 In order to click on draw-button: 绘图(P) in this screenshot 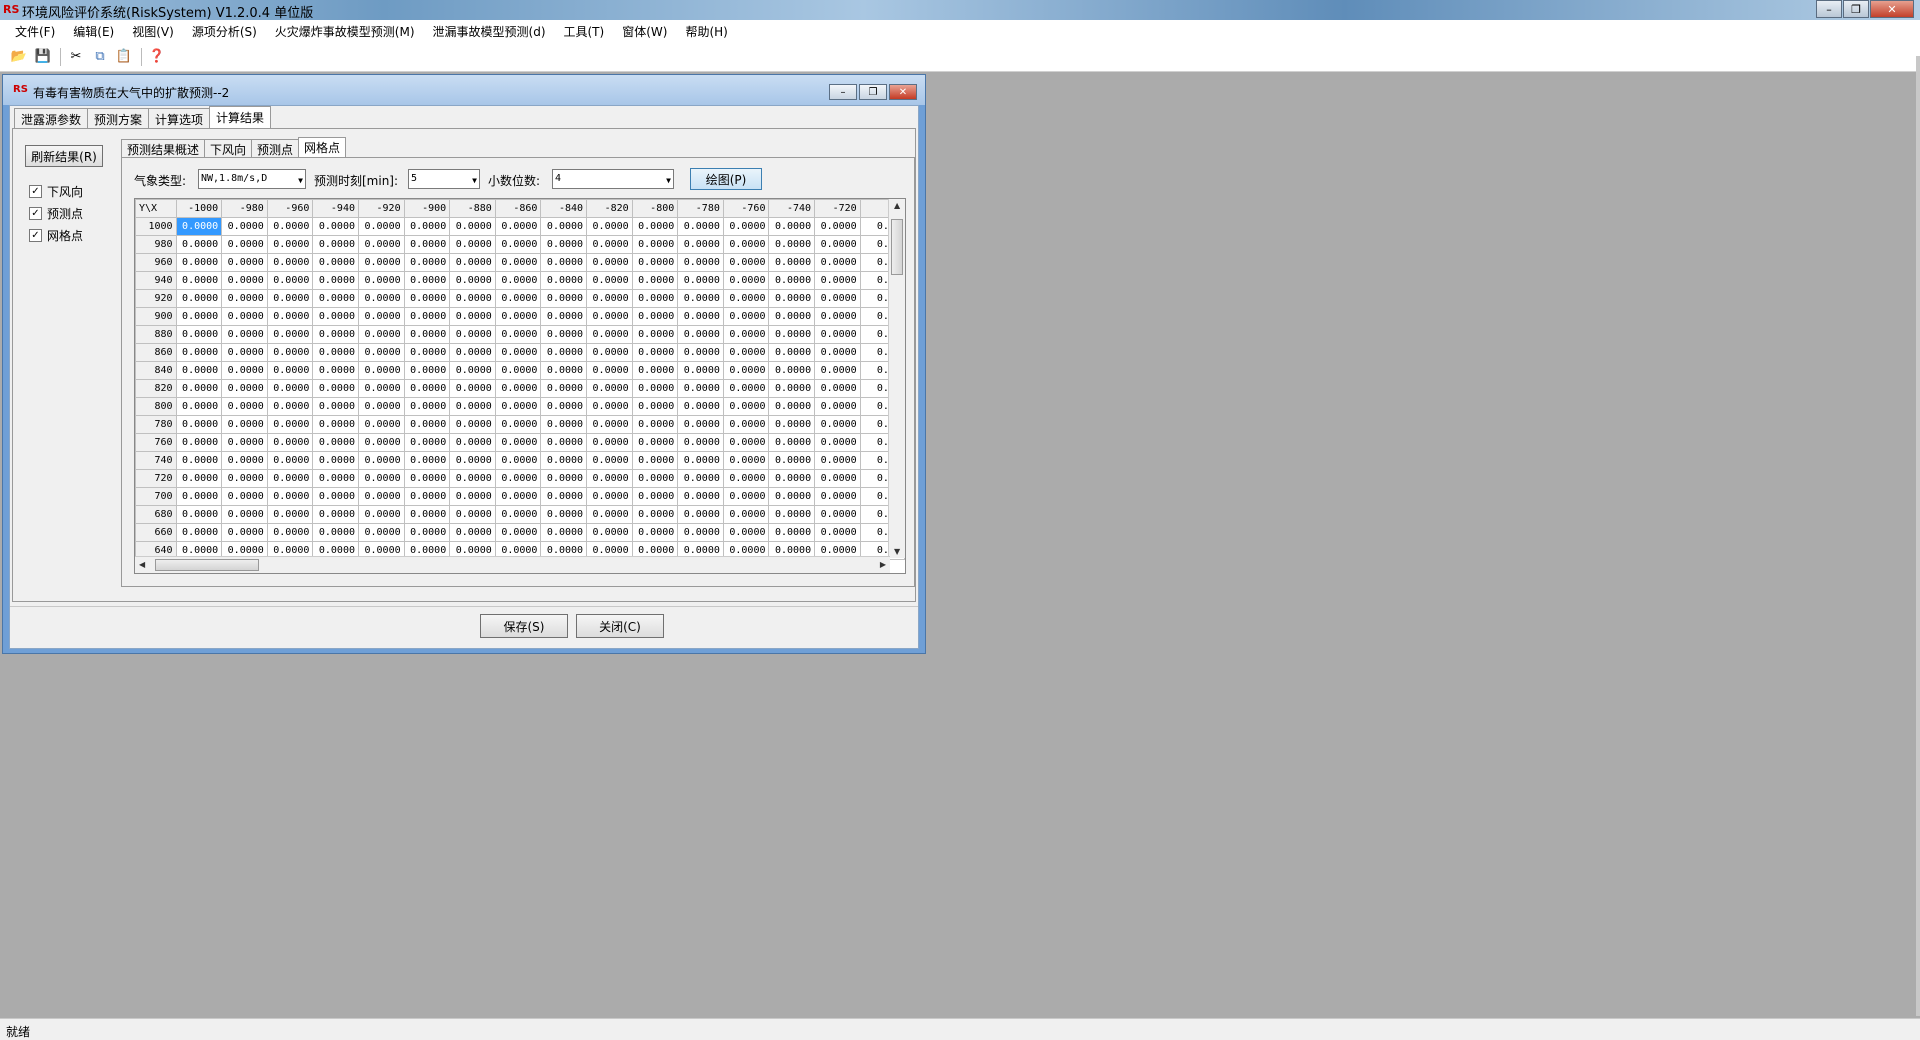, I will do `click(726, 179)`.